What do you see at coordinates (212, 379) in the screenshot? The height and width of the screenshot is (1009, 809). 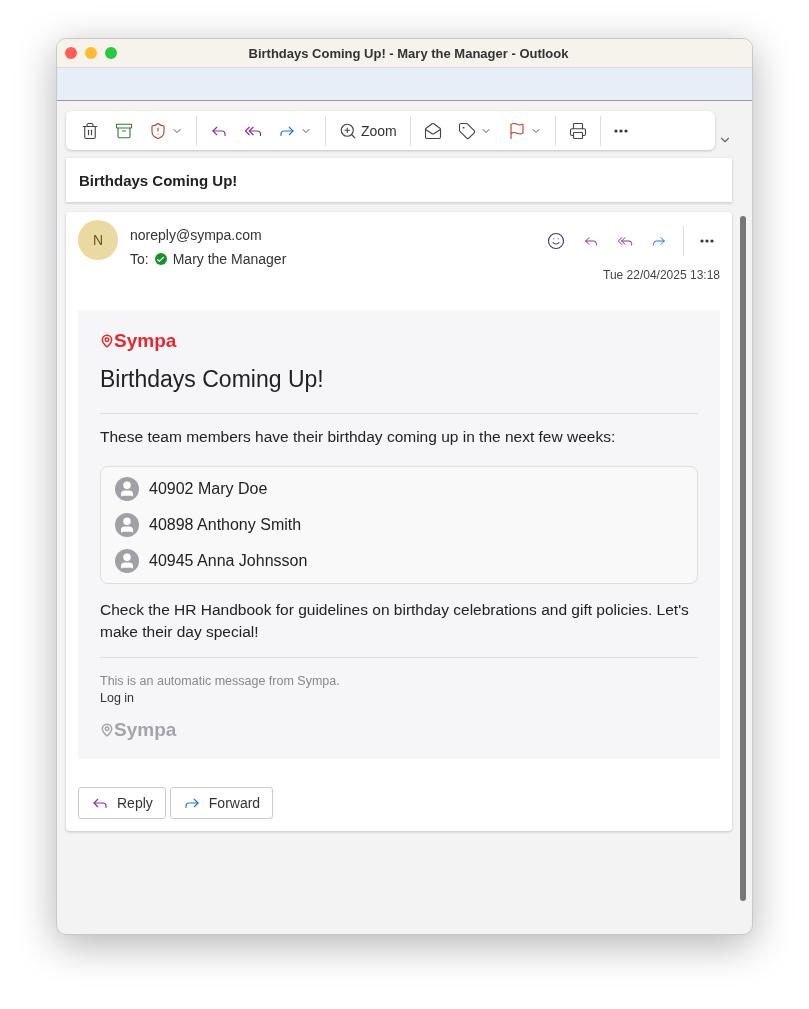 I see `email-heading: Birthdays Coming Up!` at bounding box center [212, 379].